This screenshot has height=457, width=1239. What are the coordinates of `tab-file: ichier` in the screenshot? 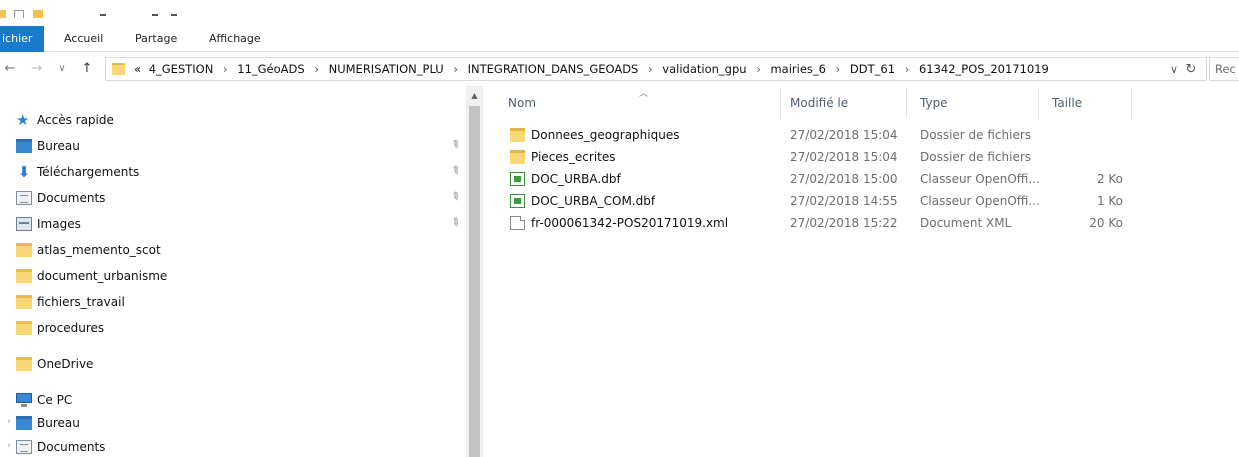 It's located at (22, 39).